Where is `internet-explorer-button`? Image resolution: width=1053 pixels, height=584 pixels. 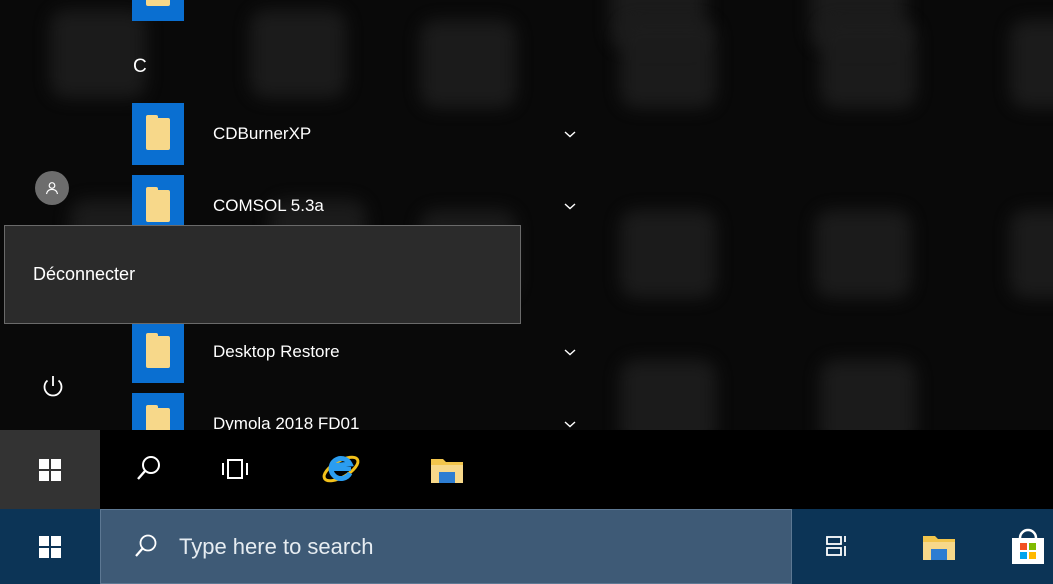 internet-explorer-button is located at coordinates (341, 469).